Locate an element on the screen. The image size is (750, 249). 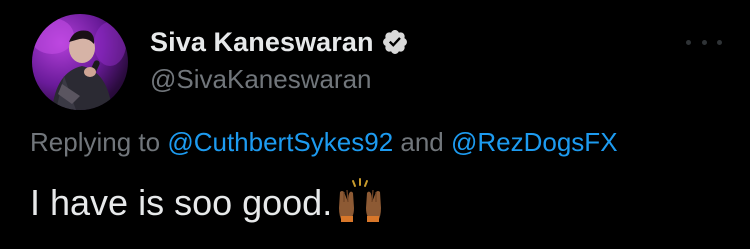
tweet-body: I have is soo good. is located at coordinates (181, 202).